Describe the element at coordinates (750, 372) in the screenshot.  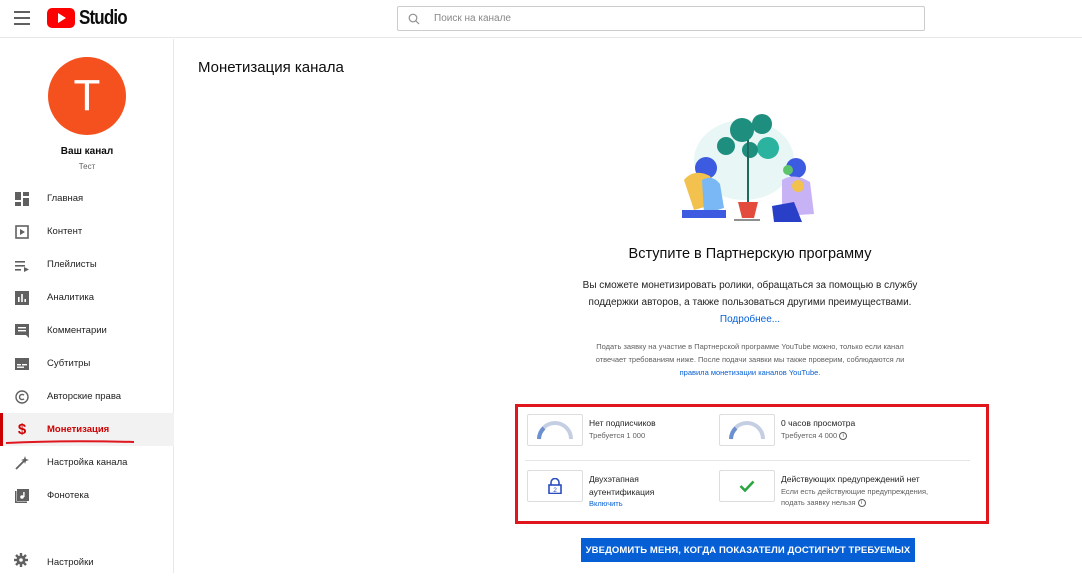
I see `monetization-policy-link: правила монетизации каналов YouTube.` at that location.